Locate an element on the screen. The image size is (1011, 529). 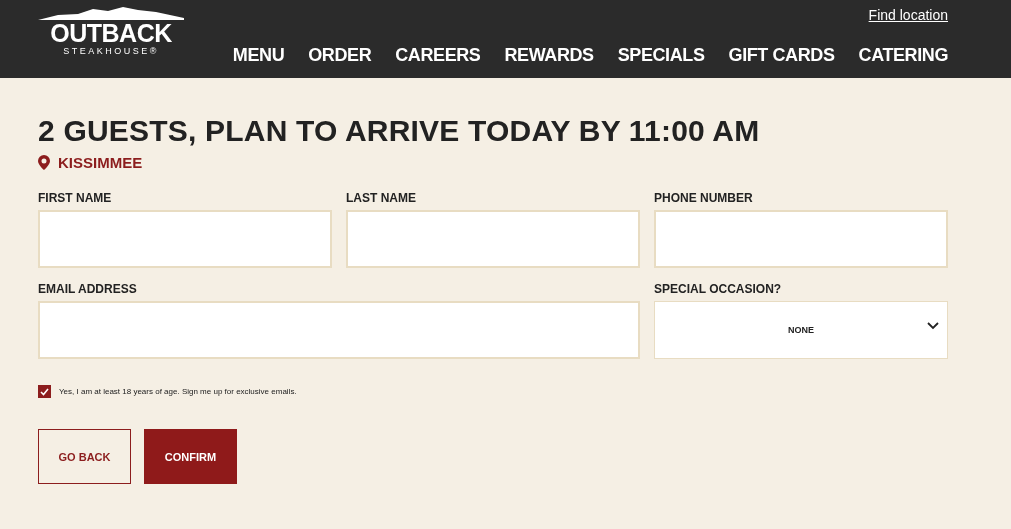
field-label: PHONE NUMBER is located at coordinates (704, 198).